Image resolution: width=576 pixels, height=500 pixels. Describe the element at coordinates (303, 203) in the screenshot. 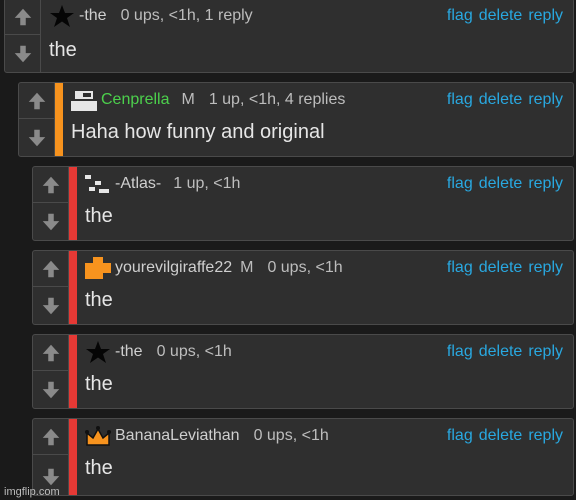

I see `comment: -Atlas- 1 up, <1h flag delete reply the` at that location.